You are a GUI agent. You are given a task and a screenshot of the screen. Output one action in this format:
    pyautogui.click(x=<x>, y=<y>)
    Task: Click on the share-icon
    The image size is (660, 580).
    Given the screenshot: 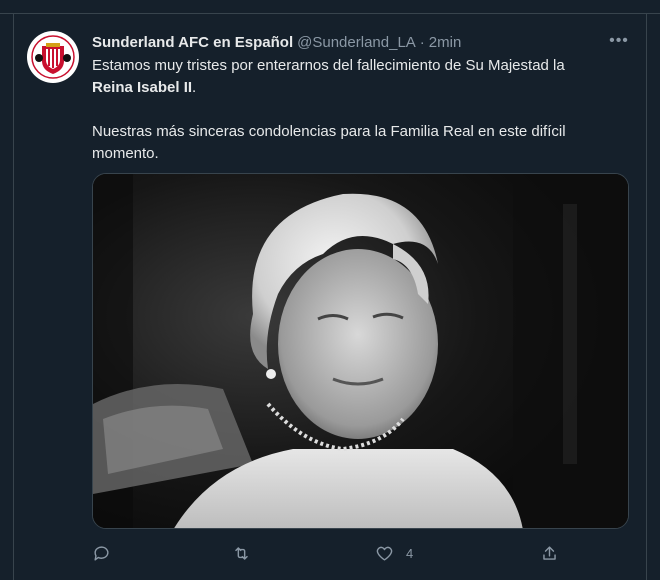 What is the action you would take?
    pyautogui.click(x=549, y=552)
    